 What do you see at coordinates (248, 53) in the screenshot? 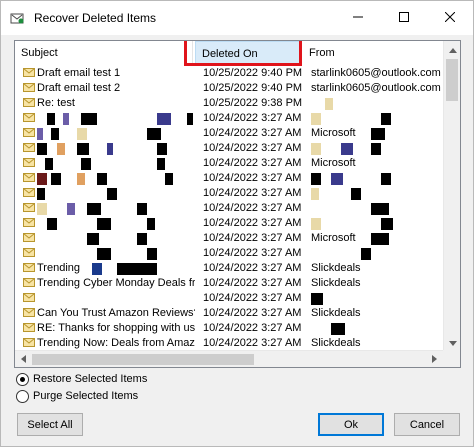
I see `column-header-deleted-on: Deleted On` at bounding box center [248, 53].